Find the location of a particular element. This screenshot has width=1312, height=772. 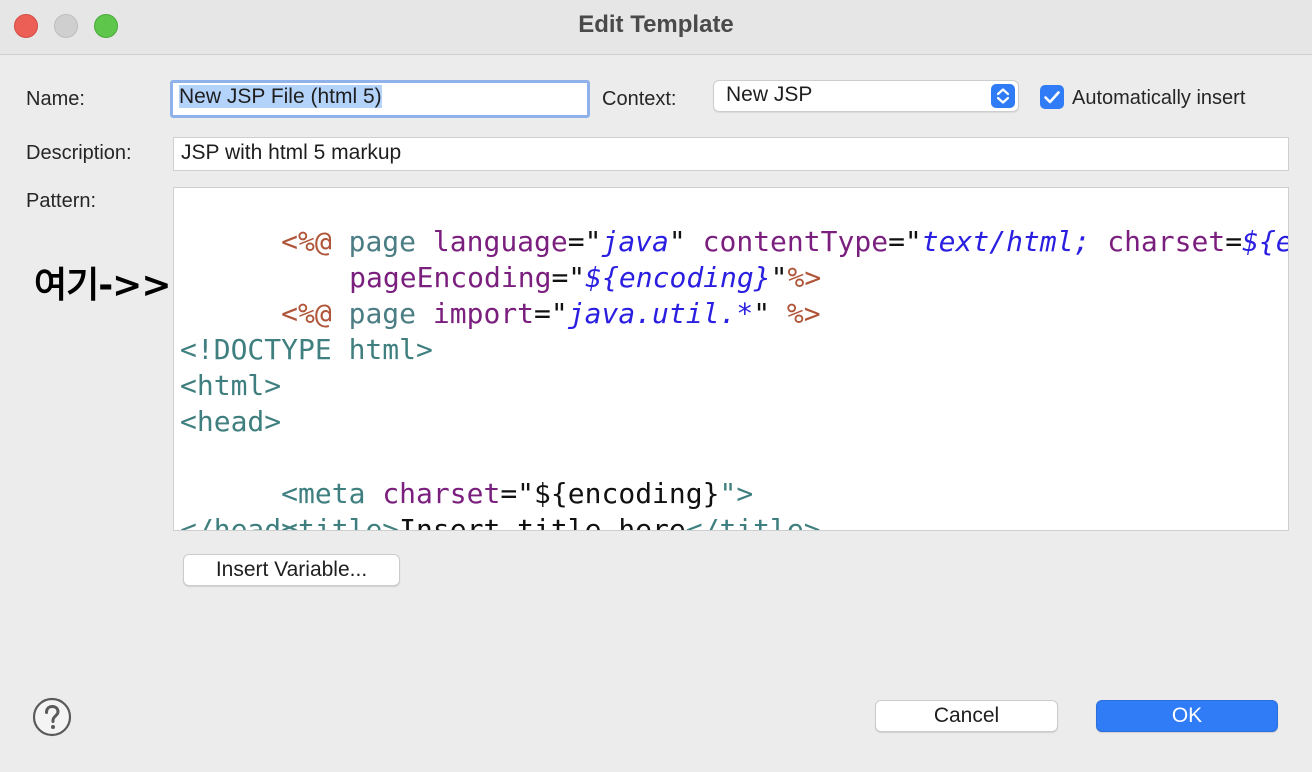

context-select: New JSP is located at coordinates (866, 96).